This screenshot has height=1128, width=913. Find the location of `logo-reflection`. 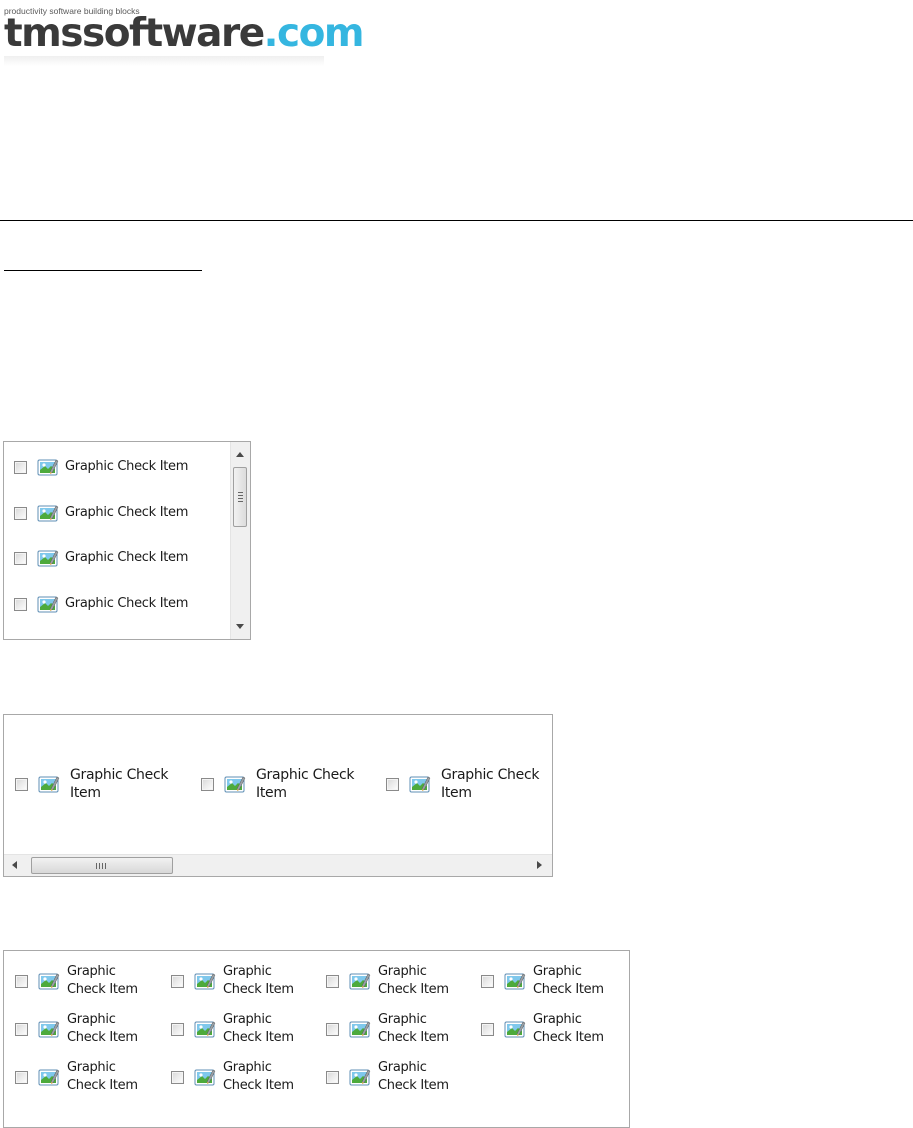

logo-reflection is located at coordinates (164, 61).